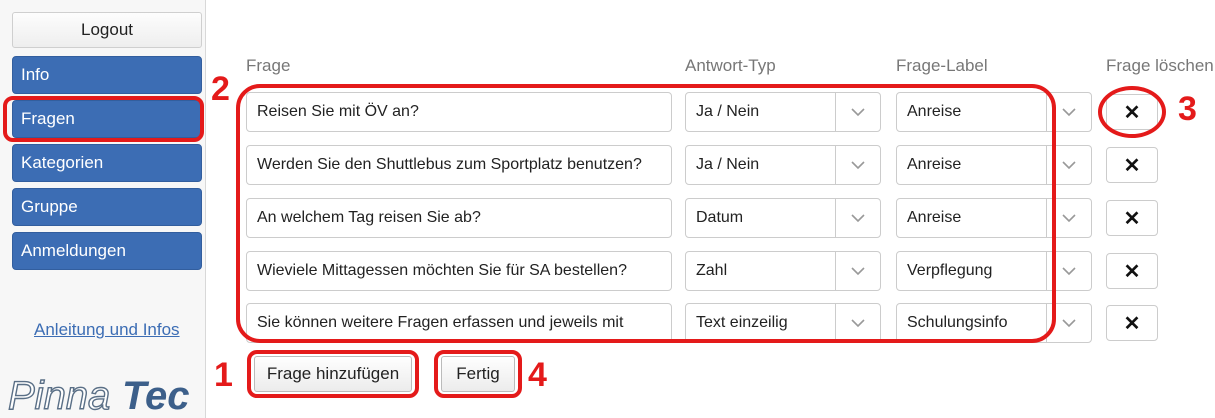 The image size is (1215, 418). I want to click on annotation-number-4: 4, so click(537, 375).